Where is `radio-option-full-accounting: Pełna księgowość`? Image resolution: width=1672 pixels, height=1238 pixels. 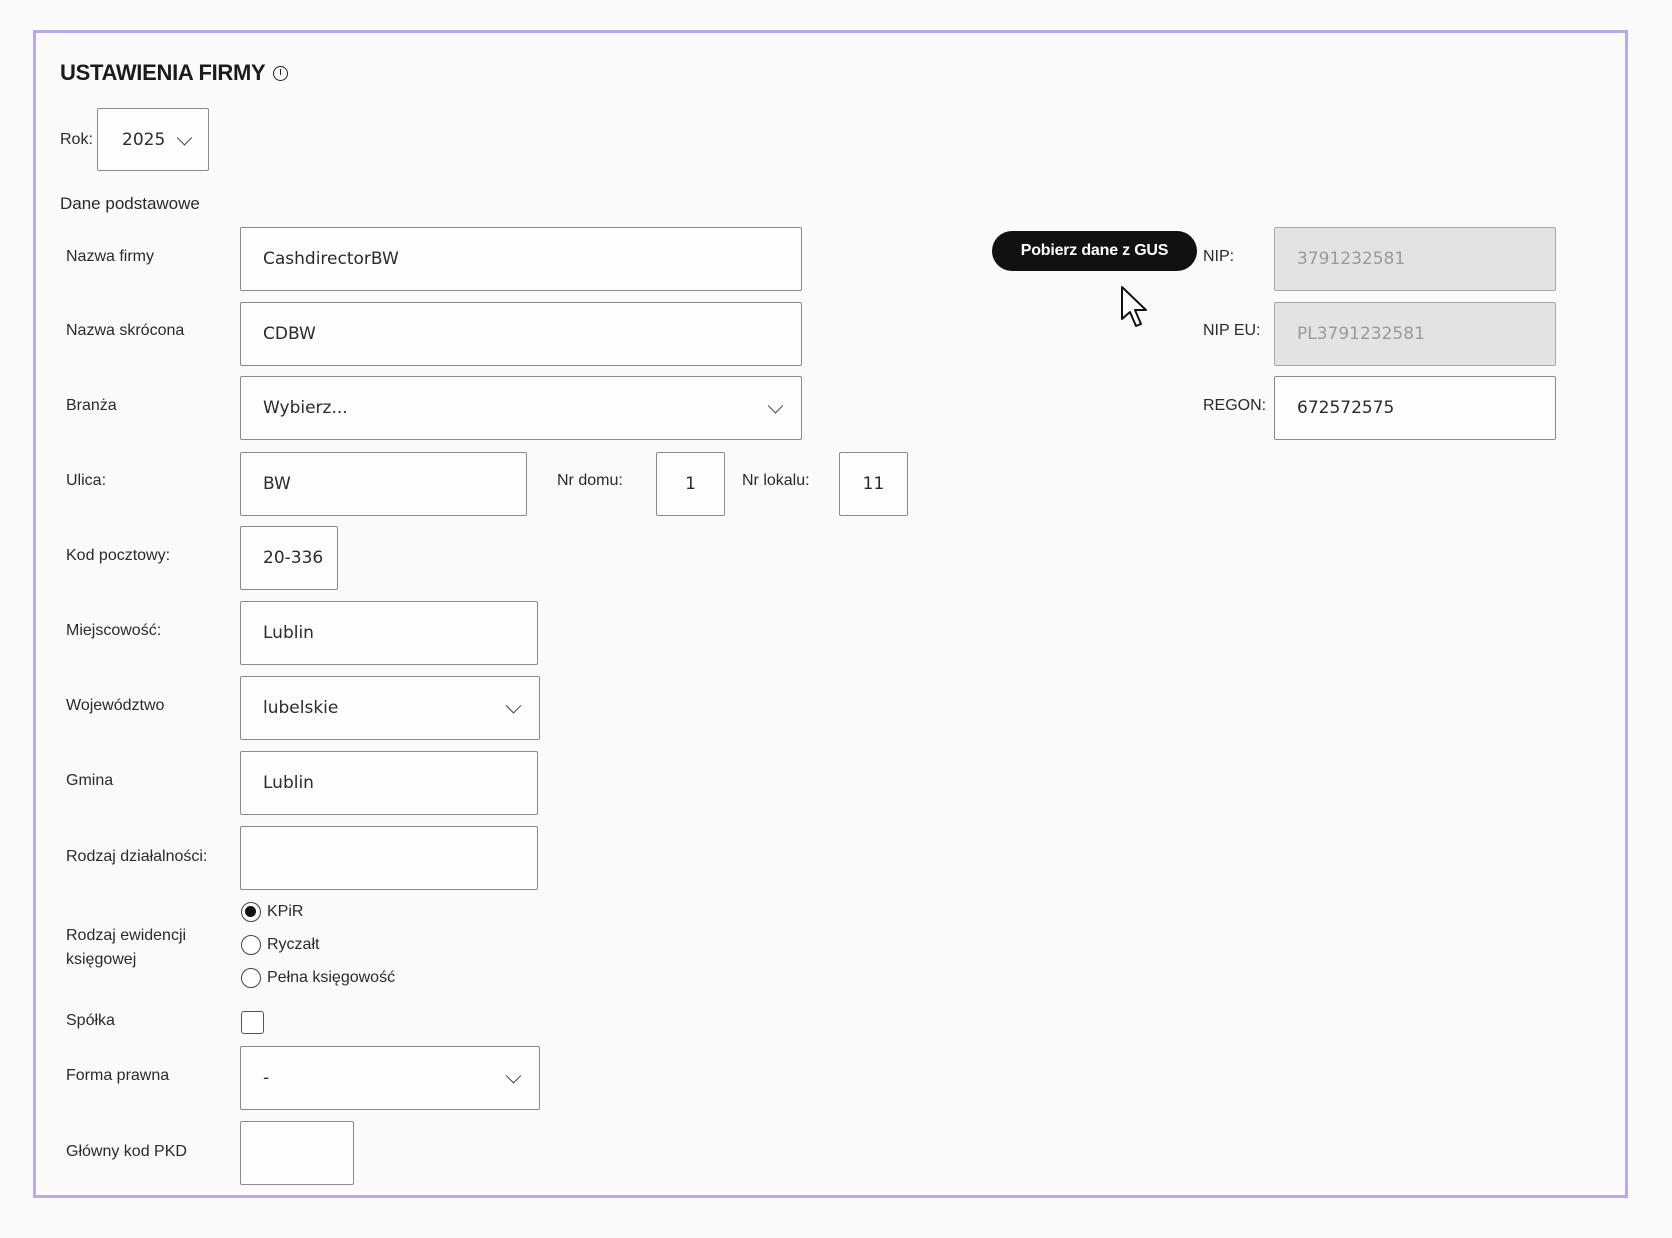 radio-option-full-accounting: Pełna księgowość is located at coordinates (318, 978).